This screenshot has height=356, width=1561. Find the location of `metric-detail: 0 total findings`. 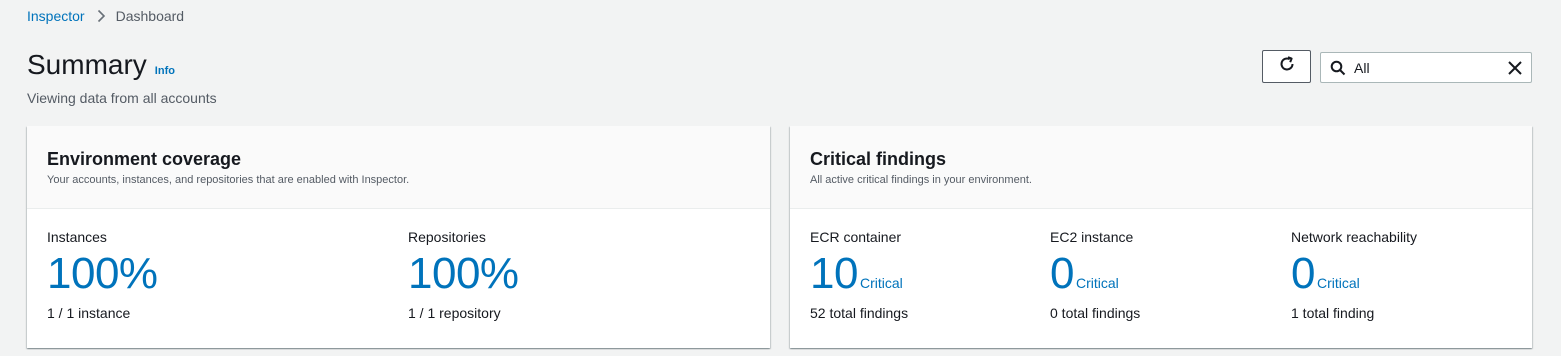

metric-detail: 0 total findings is located at coordinates (1095, 313).